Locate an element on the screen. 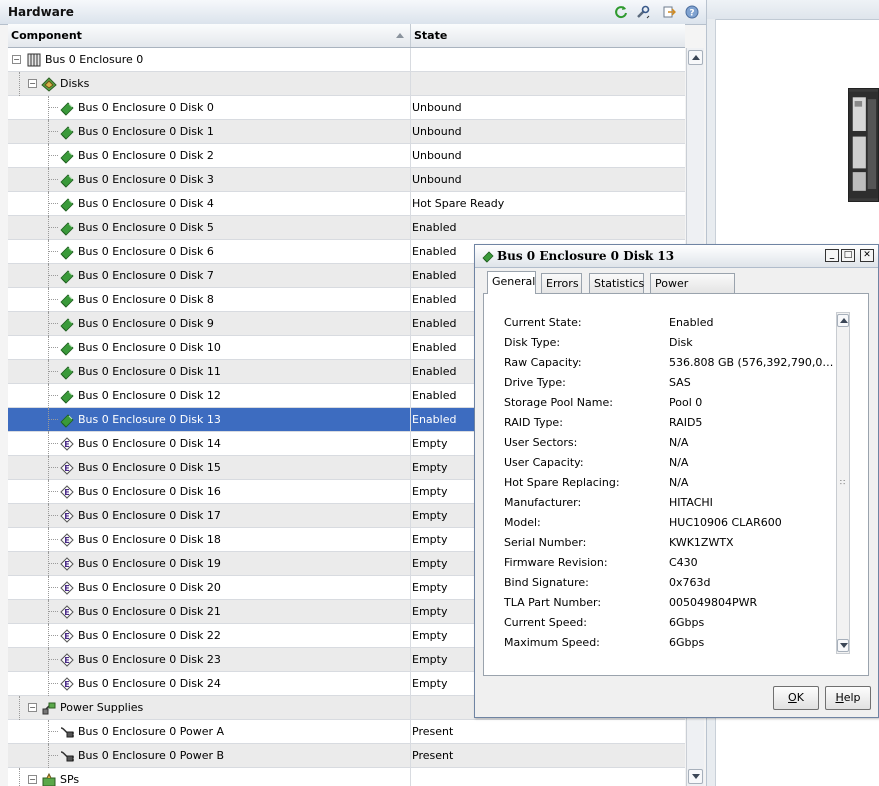 The width and height of the screenshot is (879, 786). minimize-button: _ is located at coordinates (832, 255).